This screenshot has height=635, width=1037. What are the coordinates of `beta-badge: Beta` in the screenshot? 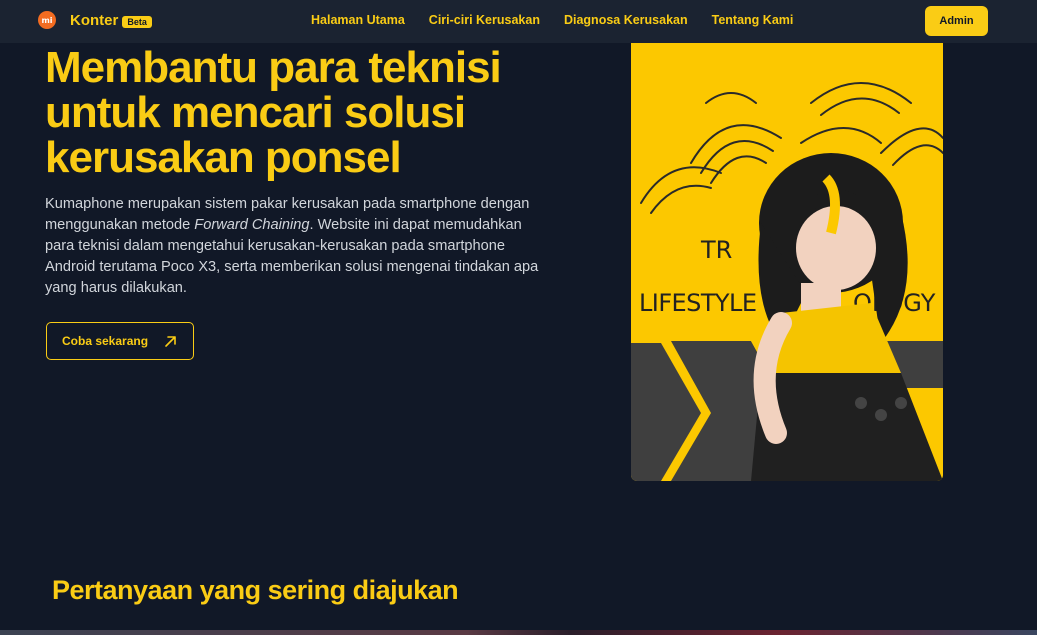 It's located at (137, 21).